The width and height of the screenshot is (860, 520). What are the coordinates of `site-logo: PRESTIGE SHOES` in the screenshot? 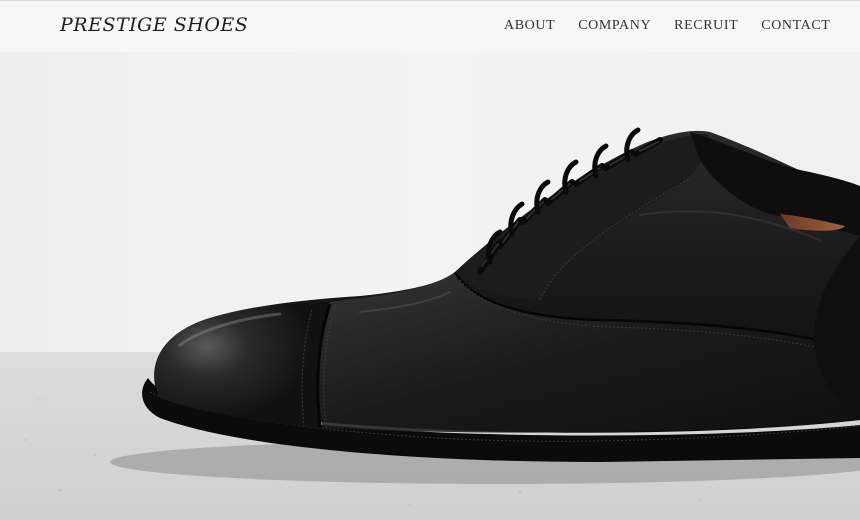 It's located at (154, 25).